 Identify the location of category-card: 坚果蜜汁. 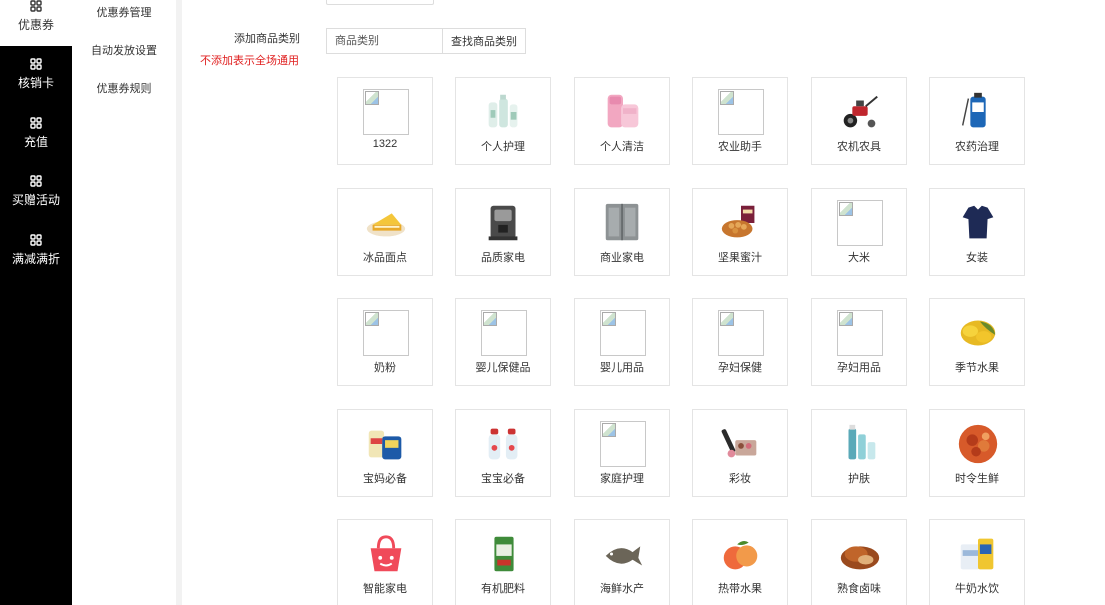
(740, 232).